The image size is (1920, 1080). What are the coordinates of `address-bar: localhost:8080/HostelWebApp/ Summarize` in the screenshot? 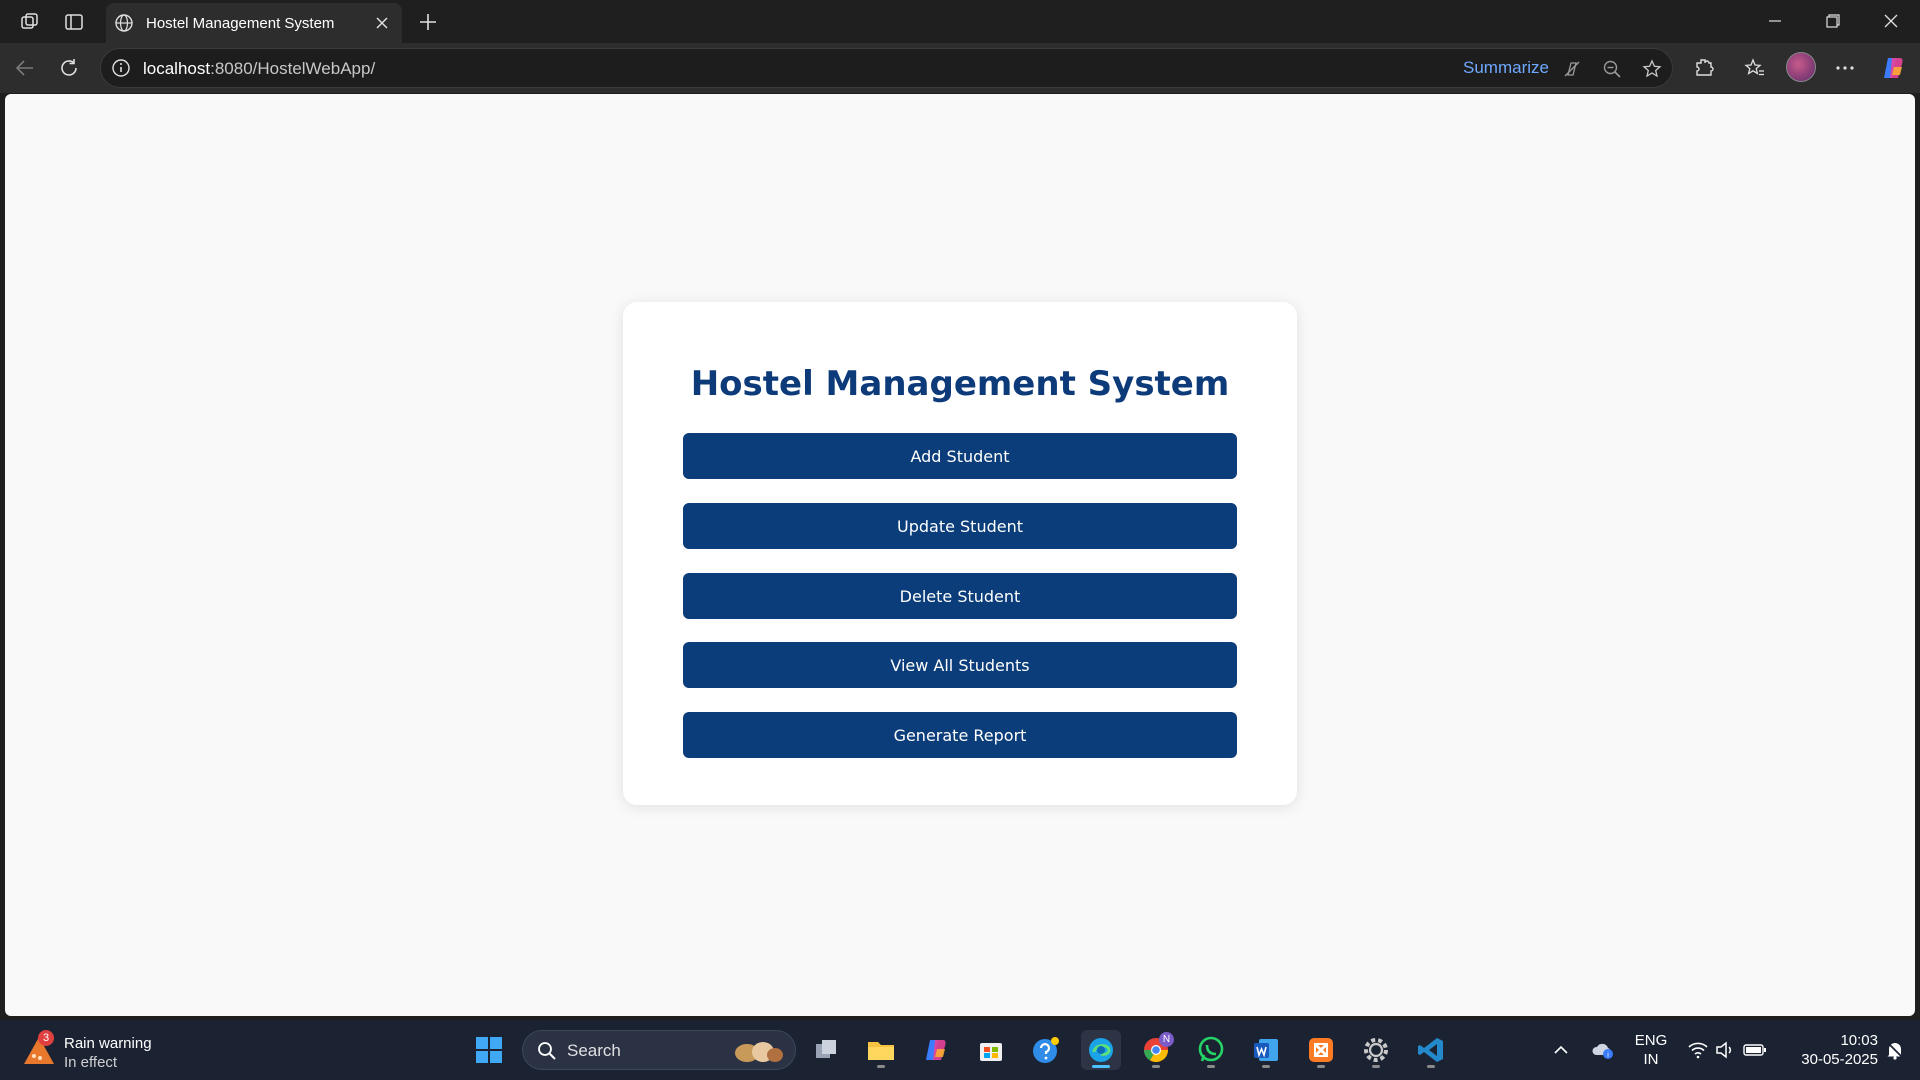 It's located at (886, 68).